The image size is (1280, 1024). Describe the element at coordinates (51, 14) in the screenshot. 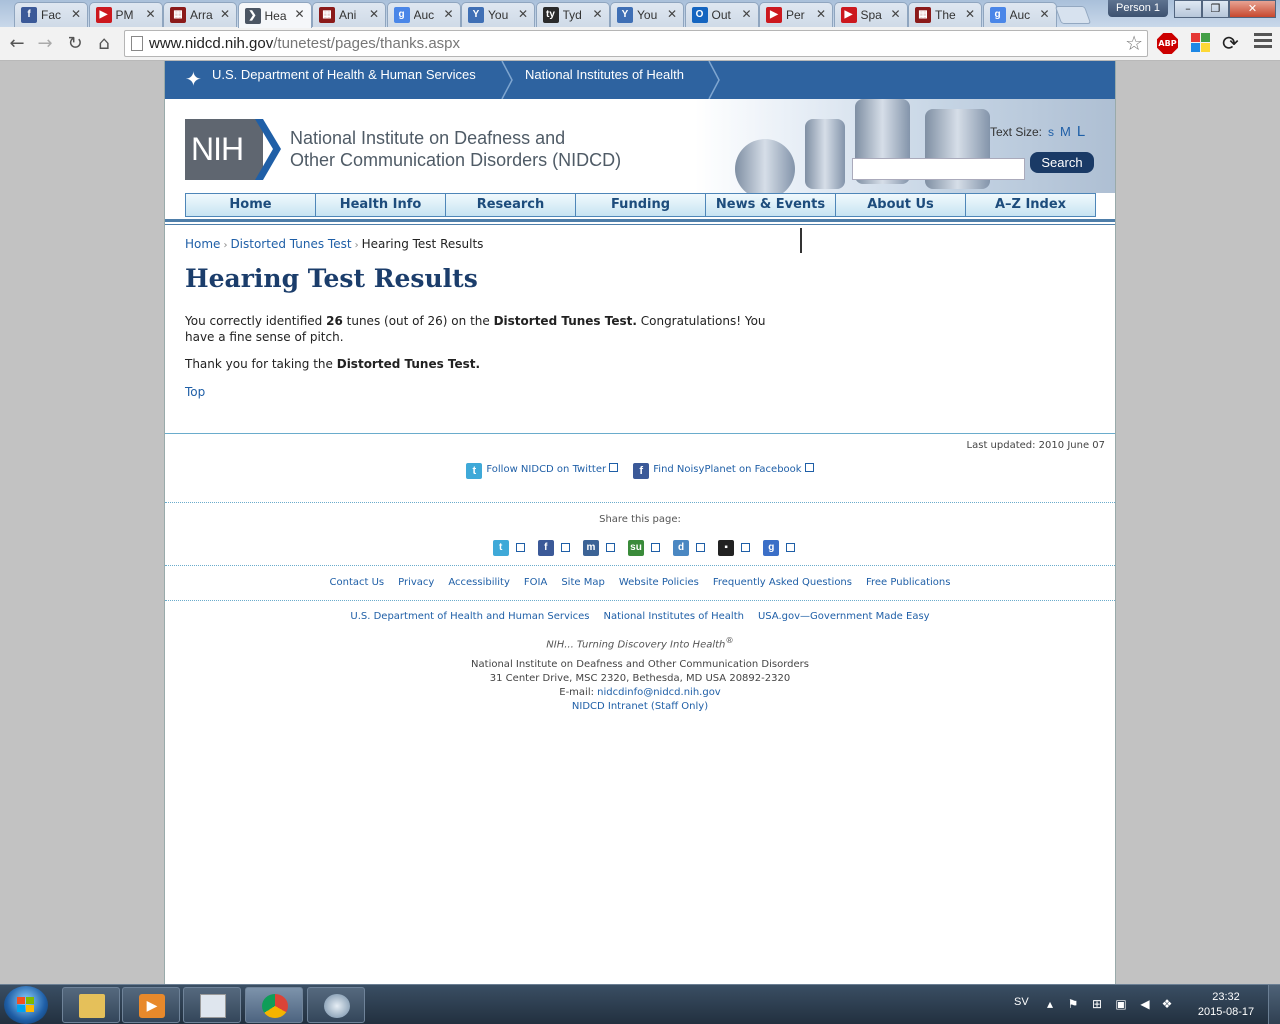

I see `browser-tab: f Fac ✕` at that location.